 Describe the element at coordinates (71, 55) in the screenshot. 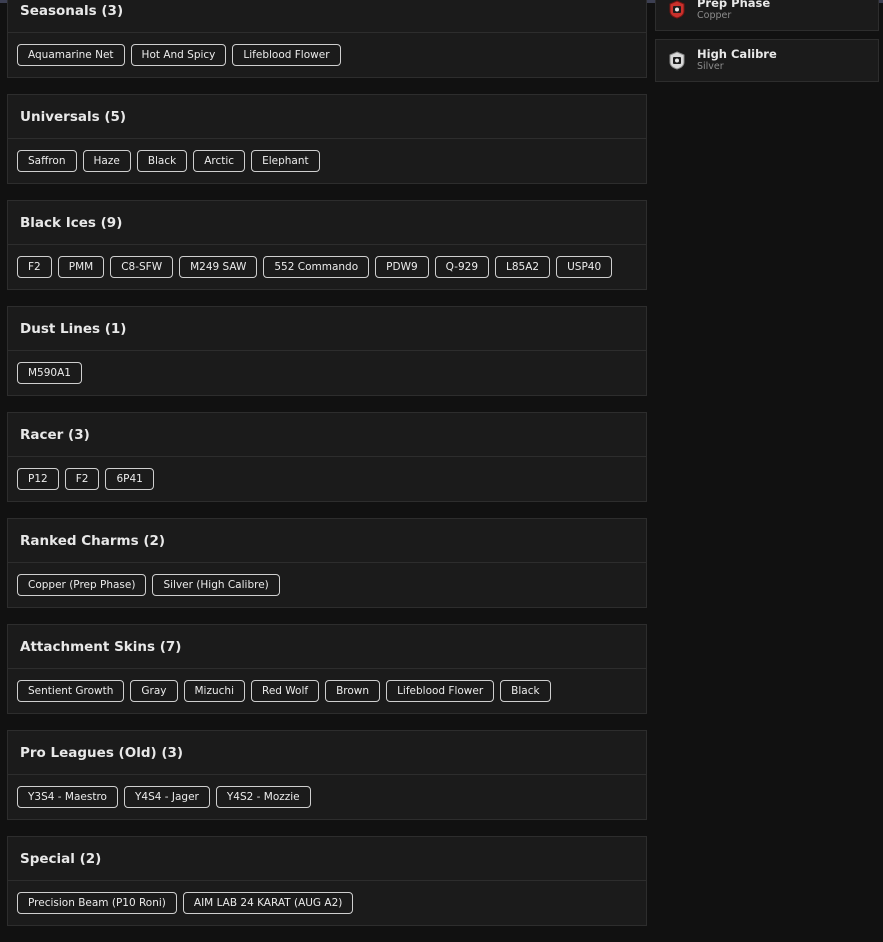

I see `skin-tag-button: Aquamarine Net` at that location.